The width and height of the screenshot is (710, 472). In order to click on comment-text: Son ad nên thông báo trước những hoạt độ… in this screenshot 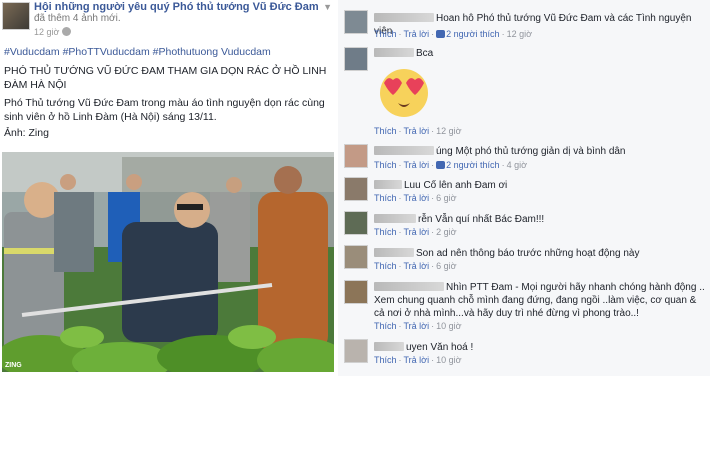, I will do `click(506, 253)`.